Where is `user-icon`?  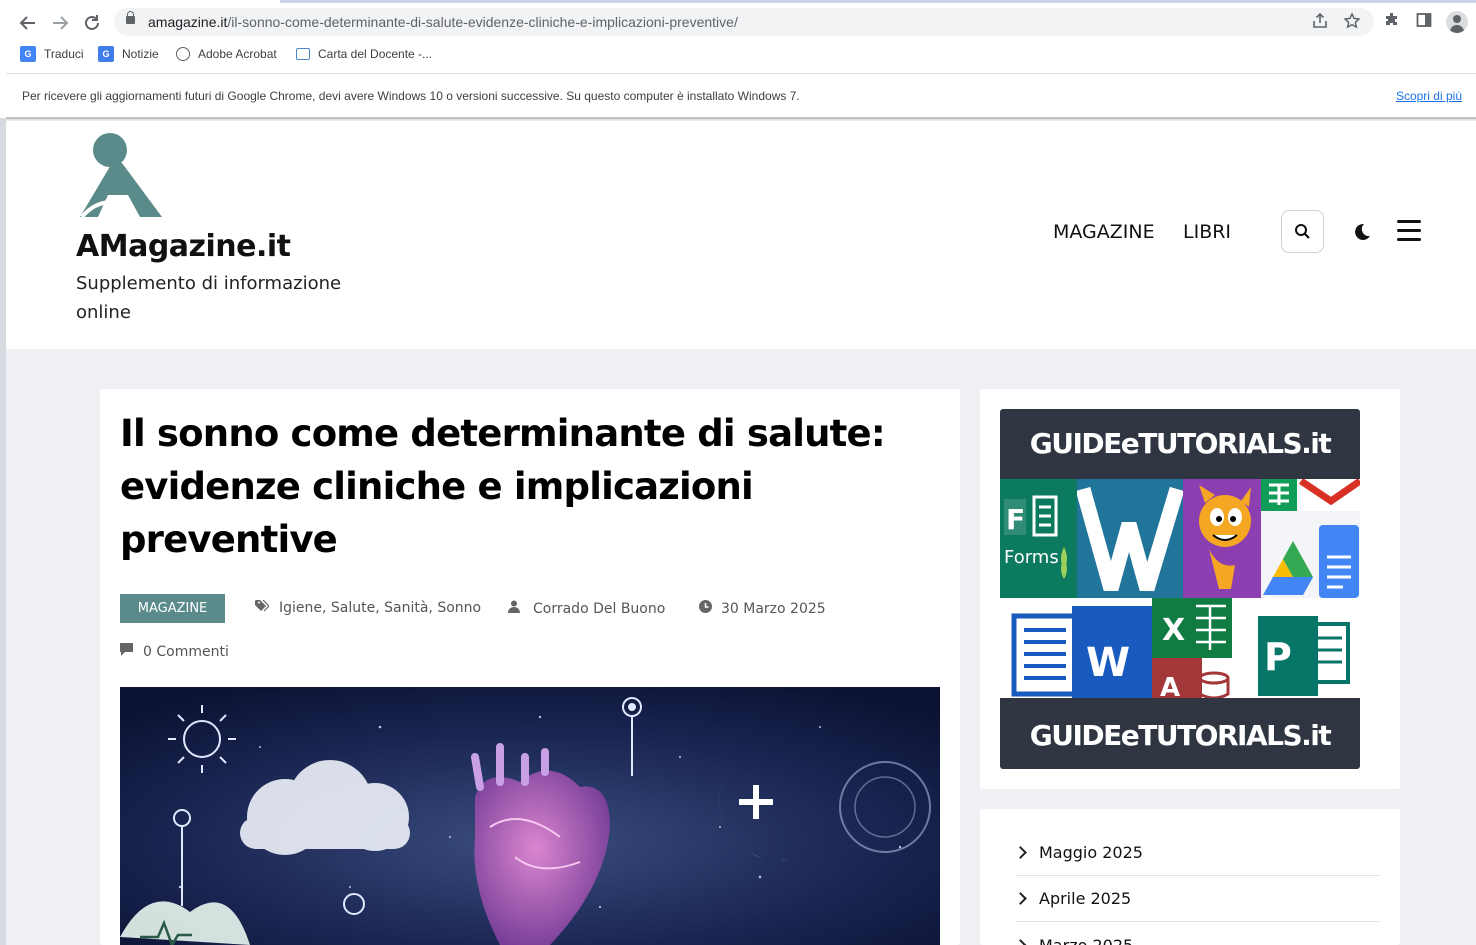
user-icon is located at coordinates (514, 608).